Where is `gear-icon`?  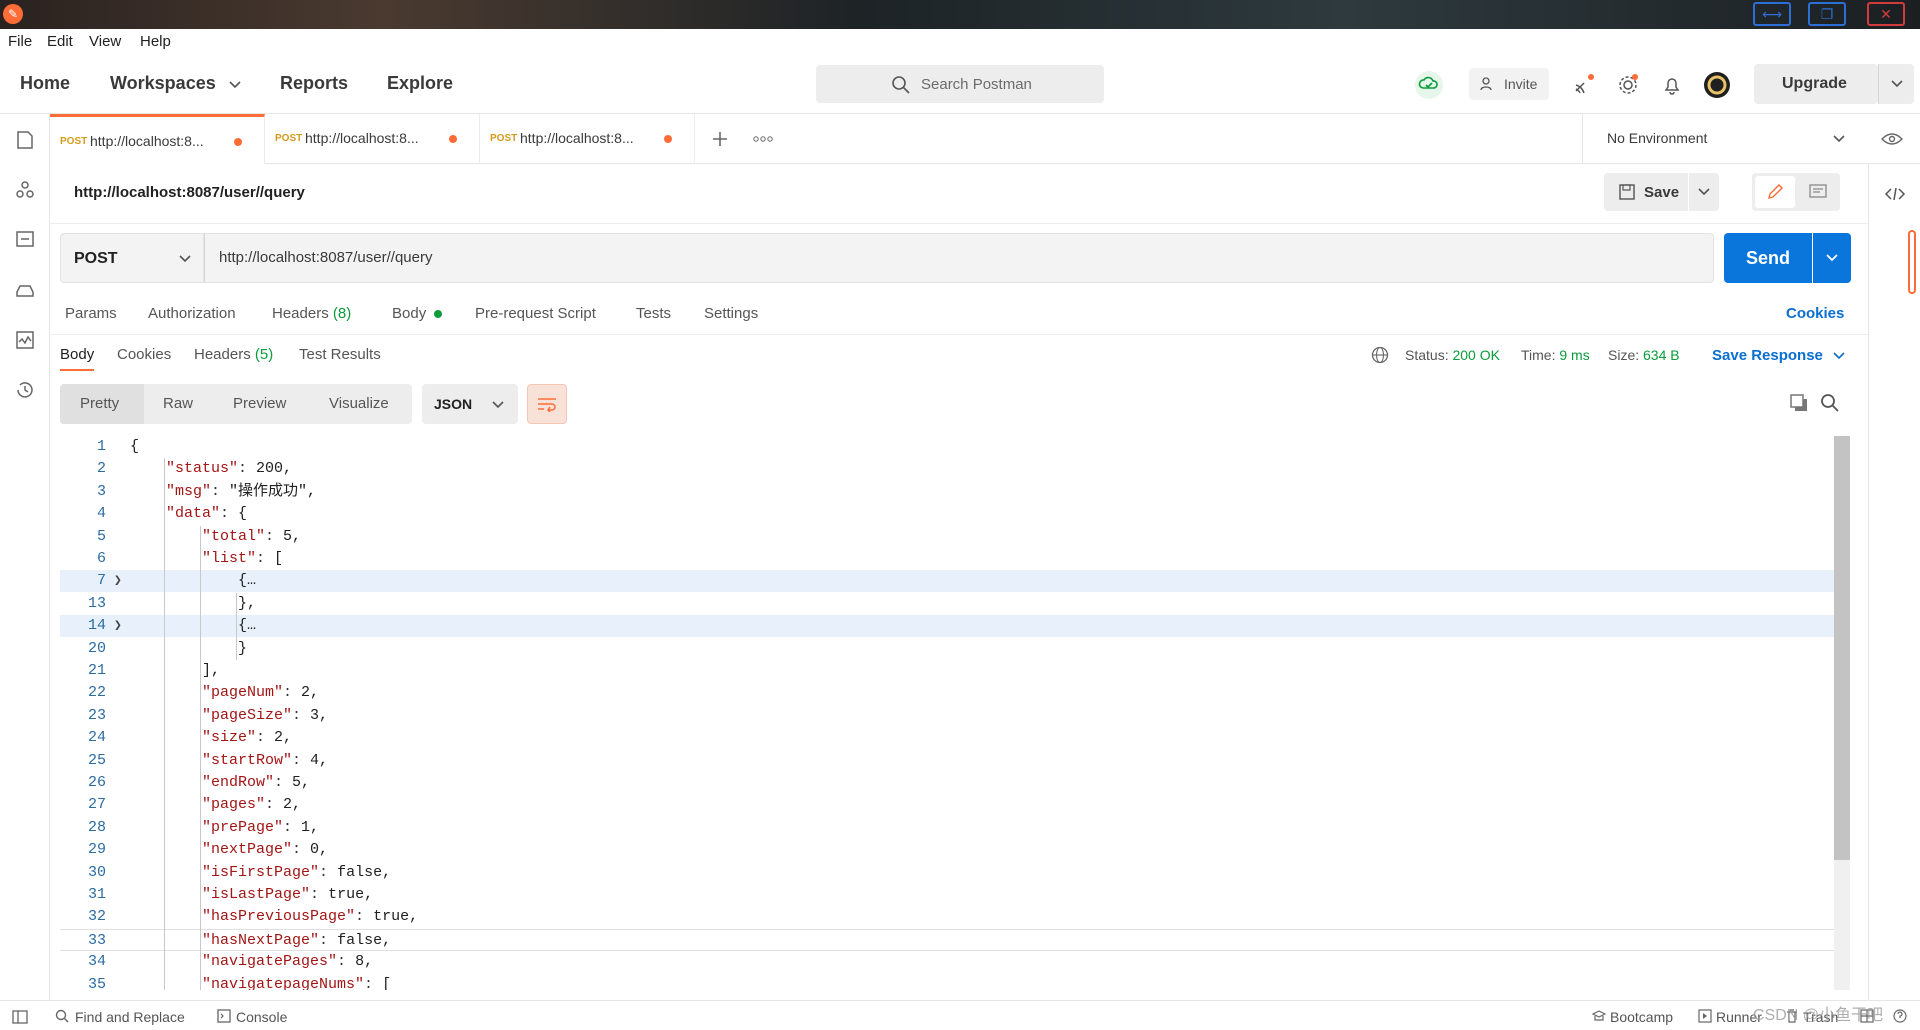
gear-icon is located at coordinates (1628, 85).